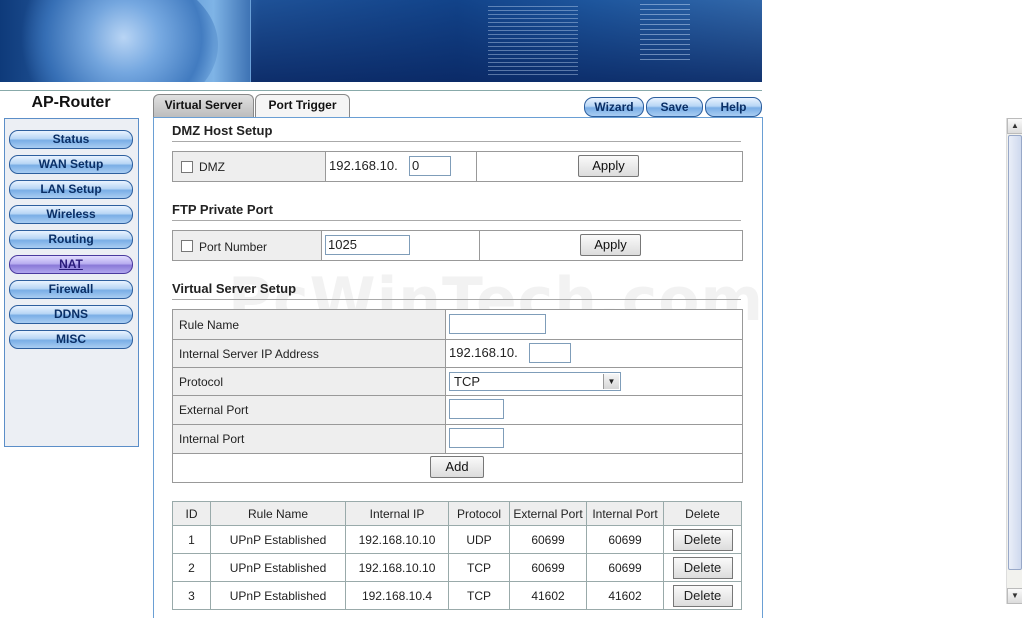  I want to click on dmz-section-title: DMZ Host Setup, so click(222, 130).